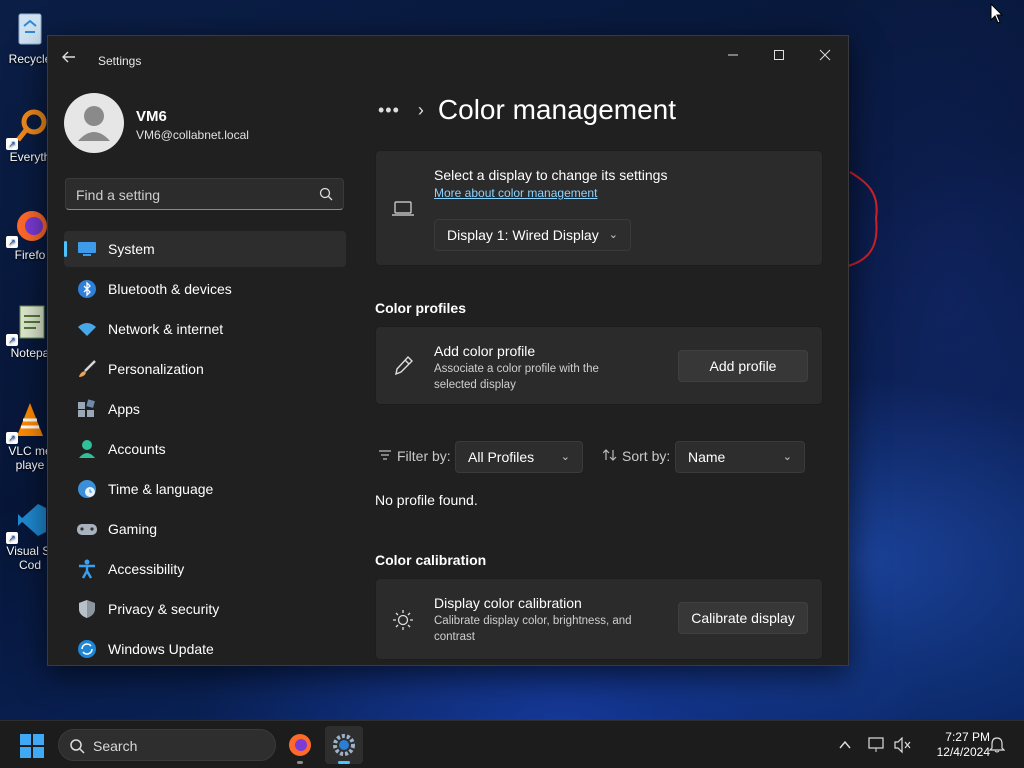  Describe the element at coordinates (646, 456) in the screenshot. I see `sort-label: Sort by:` at that location.